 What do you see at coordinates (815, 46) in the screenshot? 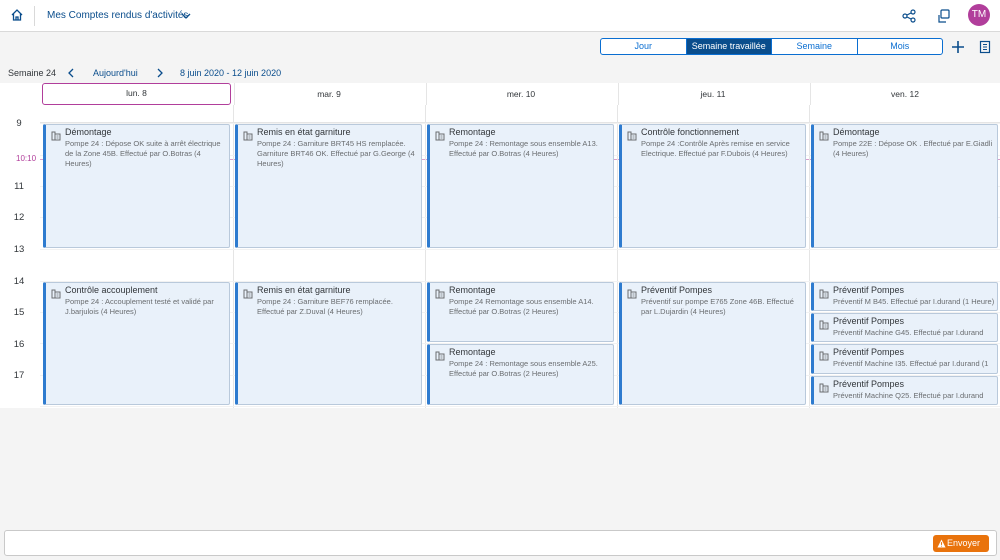
I see `view-tab-2: Semaine` at bounding box center [815, 46].